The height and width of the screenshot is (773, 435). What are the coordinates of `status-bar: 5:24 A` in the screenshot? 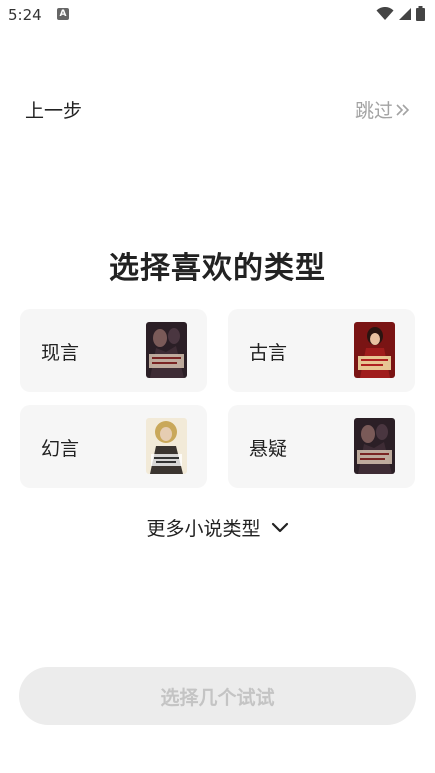 It's located at (217, 15).